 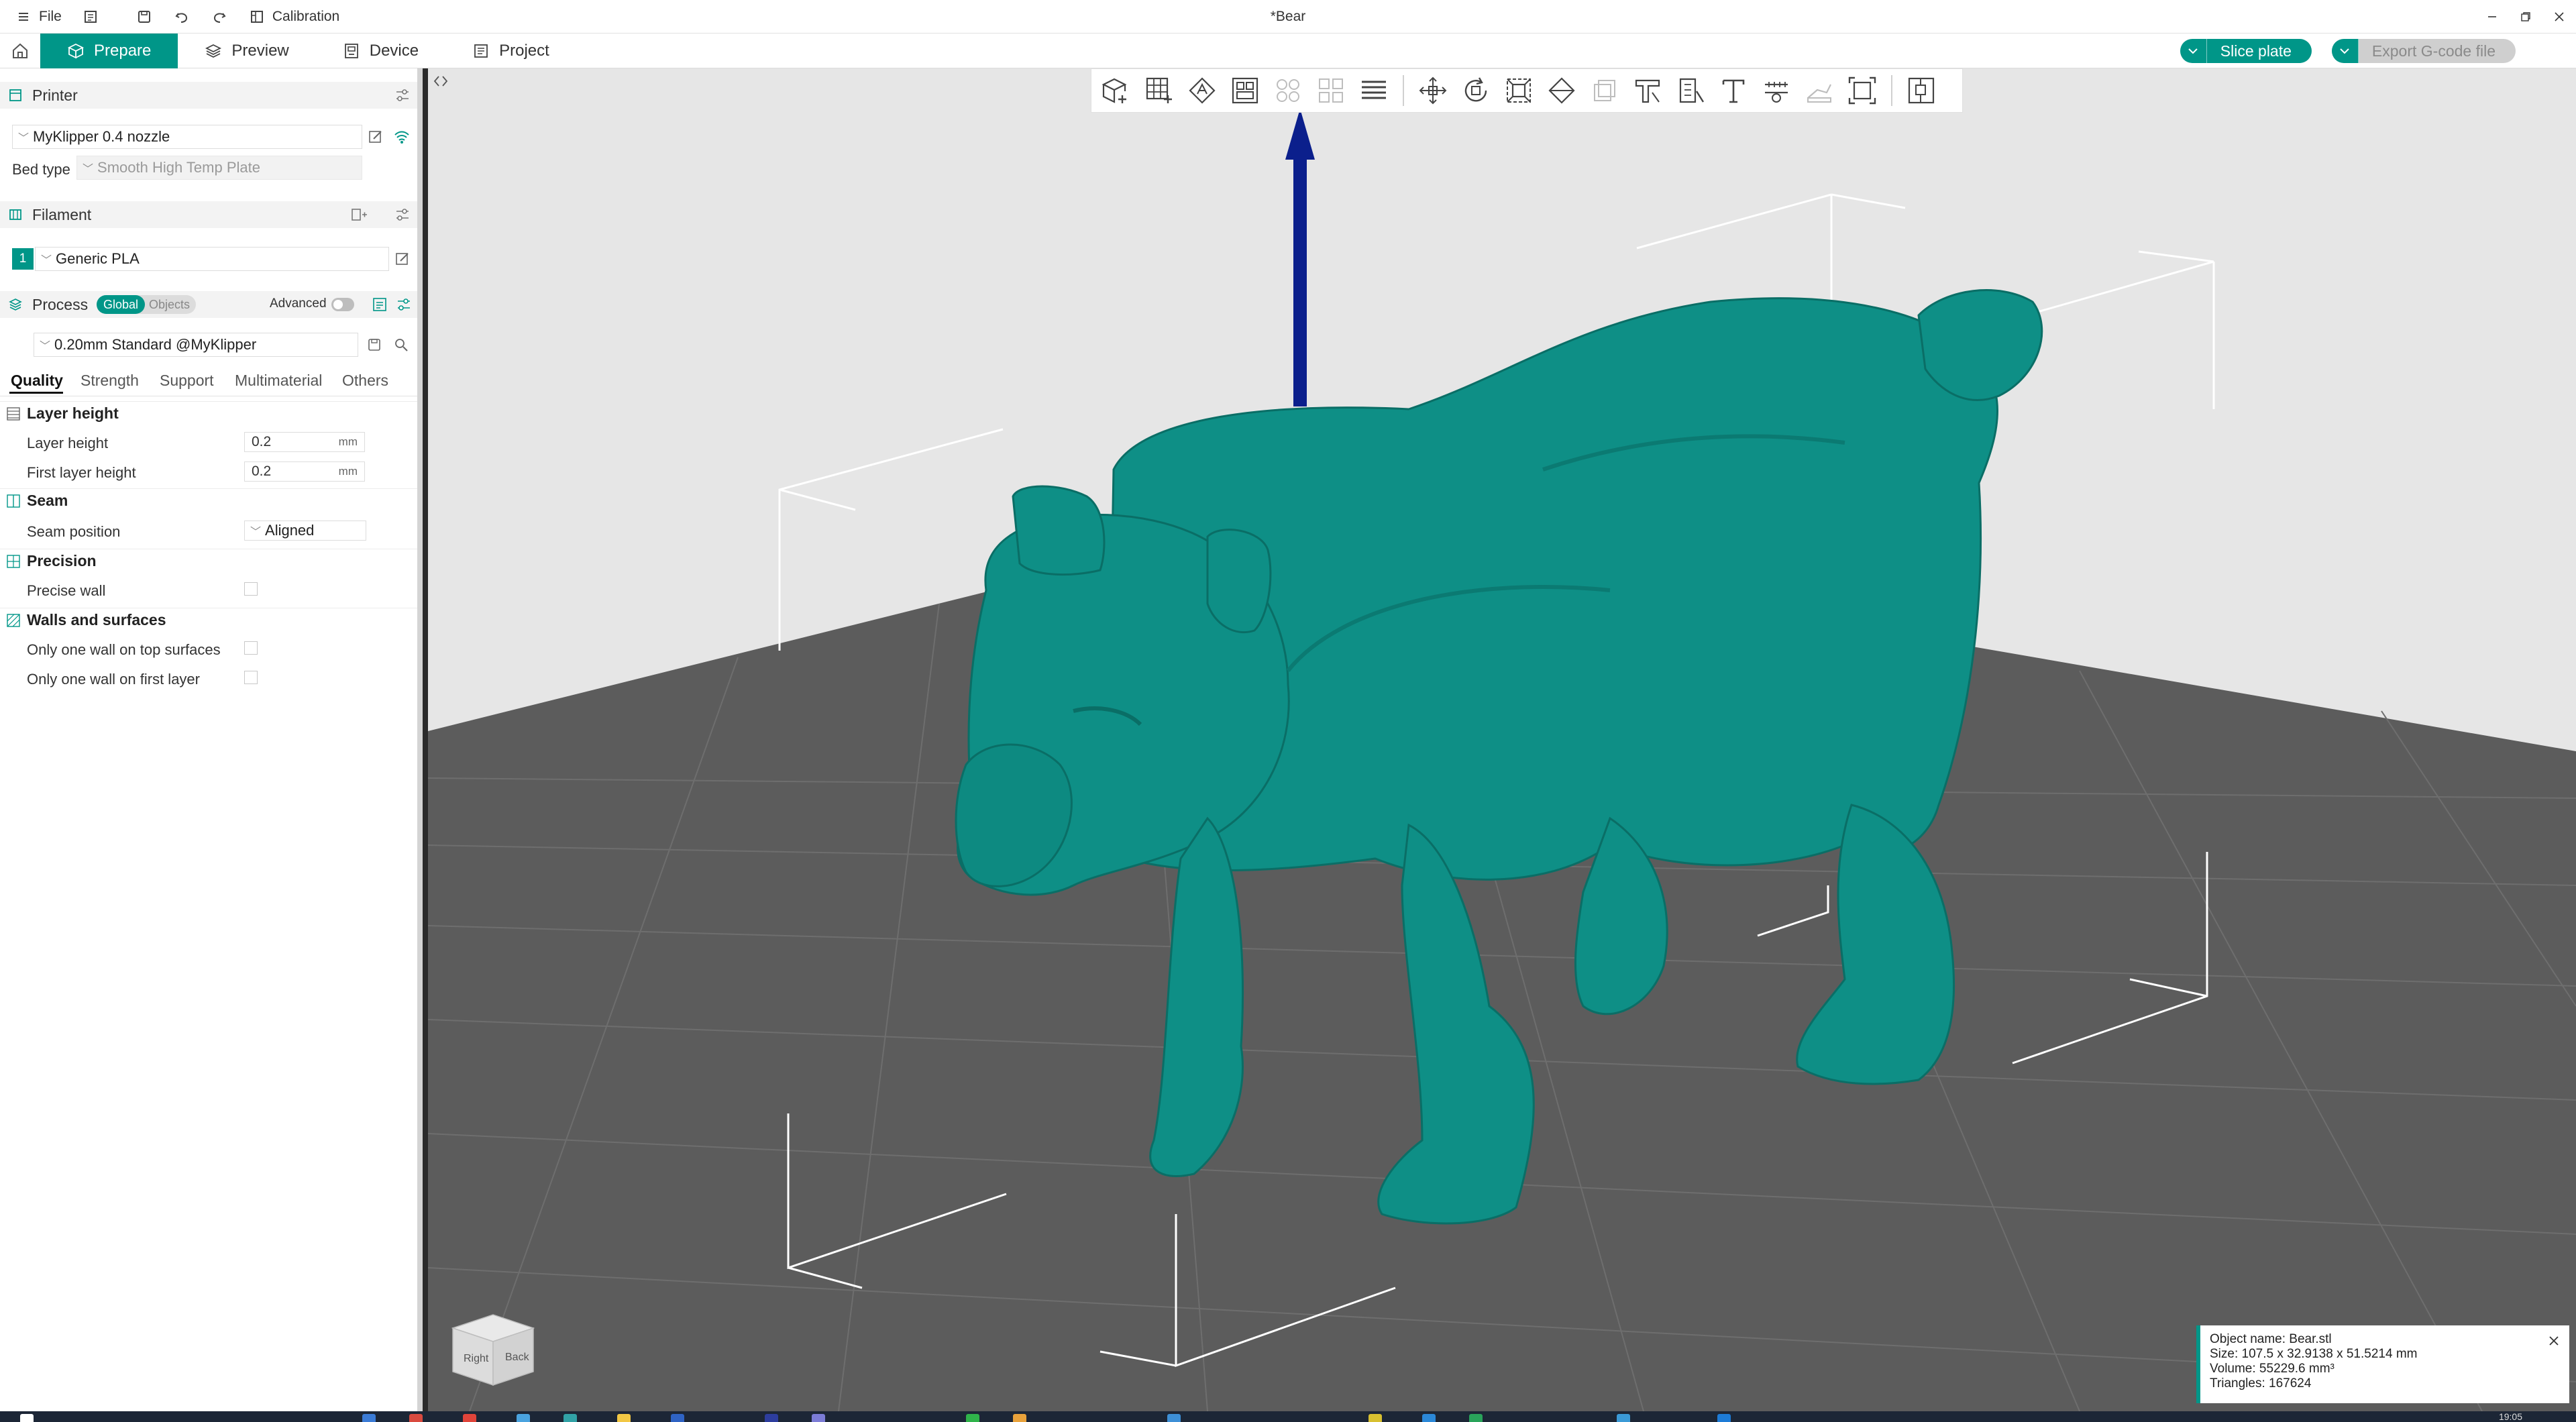 I want to click on process-preset-select: ﹀ 0.20mm Standard @MyKlipper, so click(x=196, y=345).